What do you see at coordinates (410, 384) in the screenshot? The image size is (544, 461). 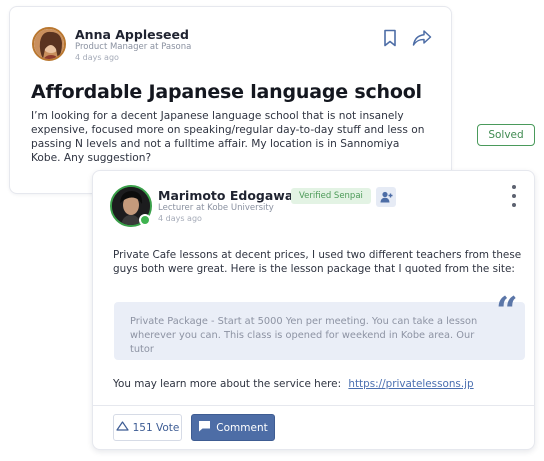 I see `service-link: https://privatelessons.jp` at bounding box center [410, 384].